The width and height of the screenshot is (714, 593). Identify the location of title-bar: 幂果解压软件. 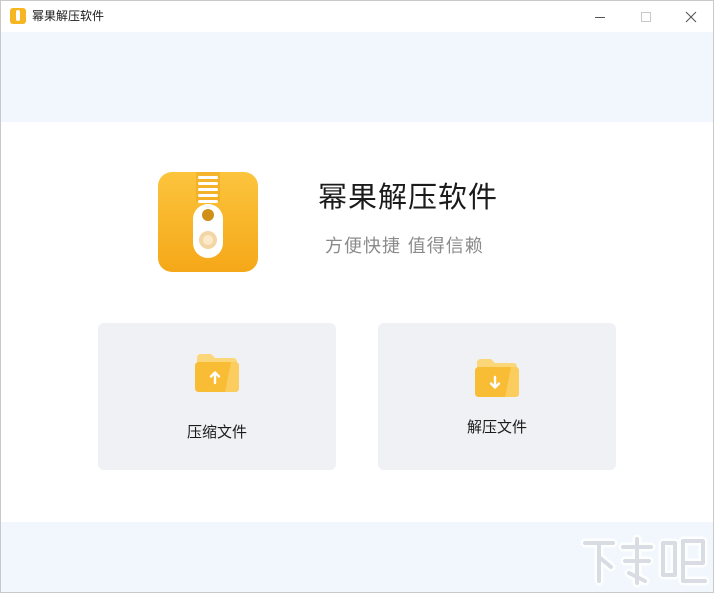
(357, 16).